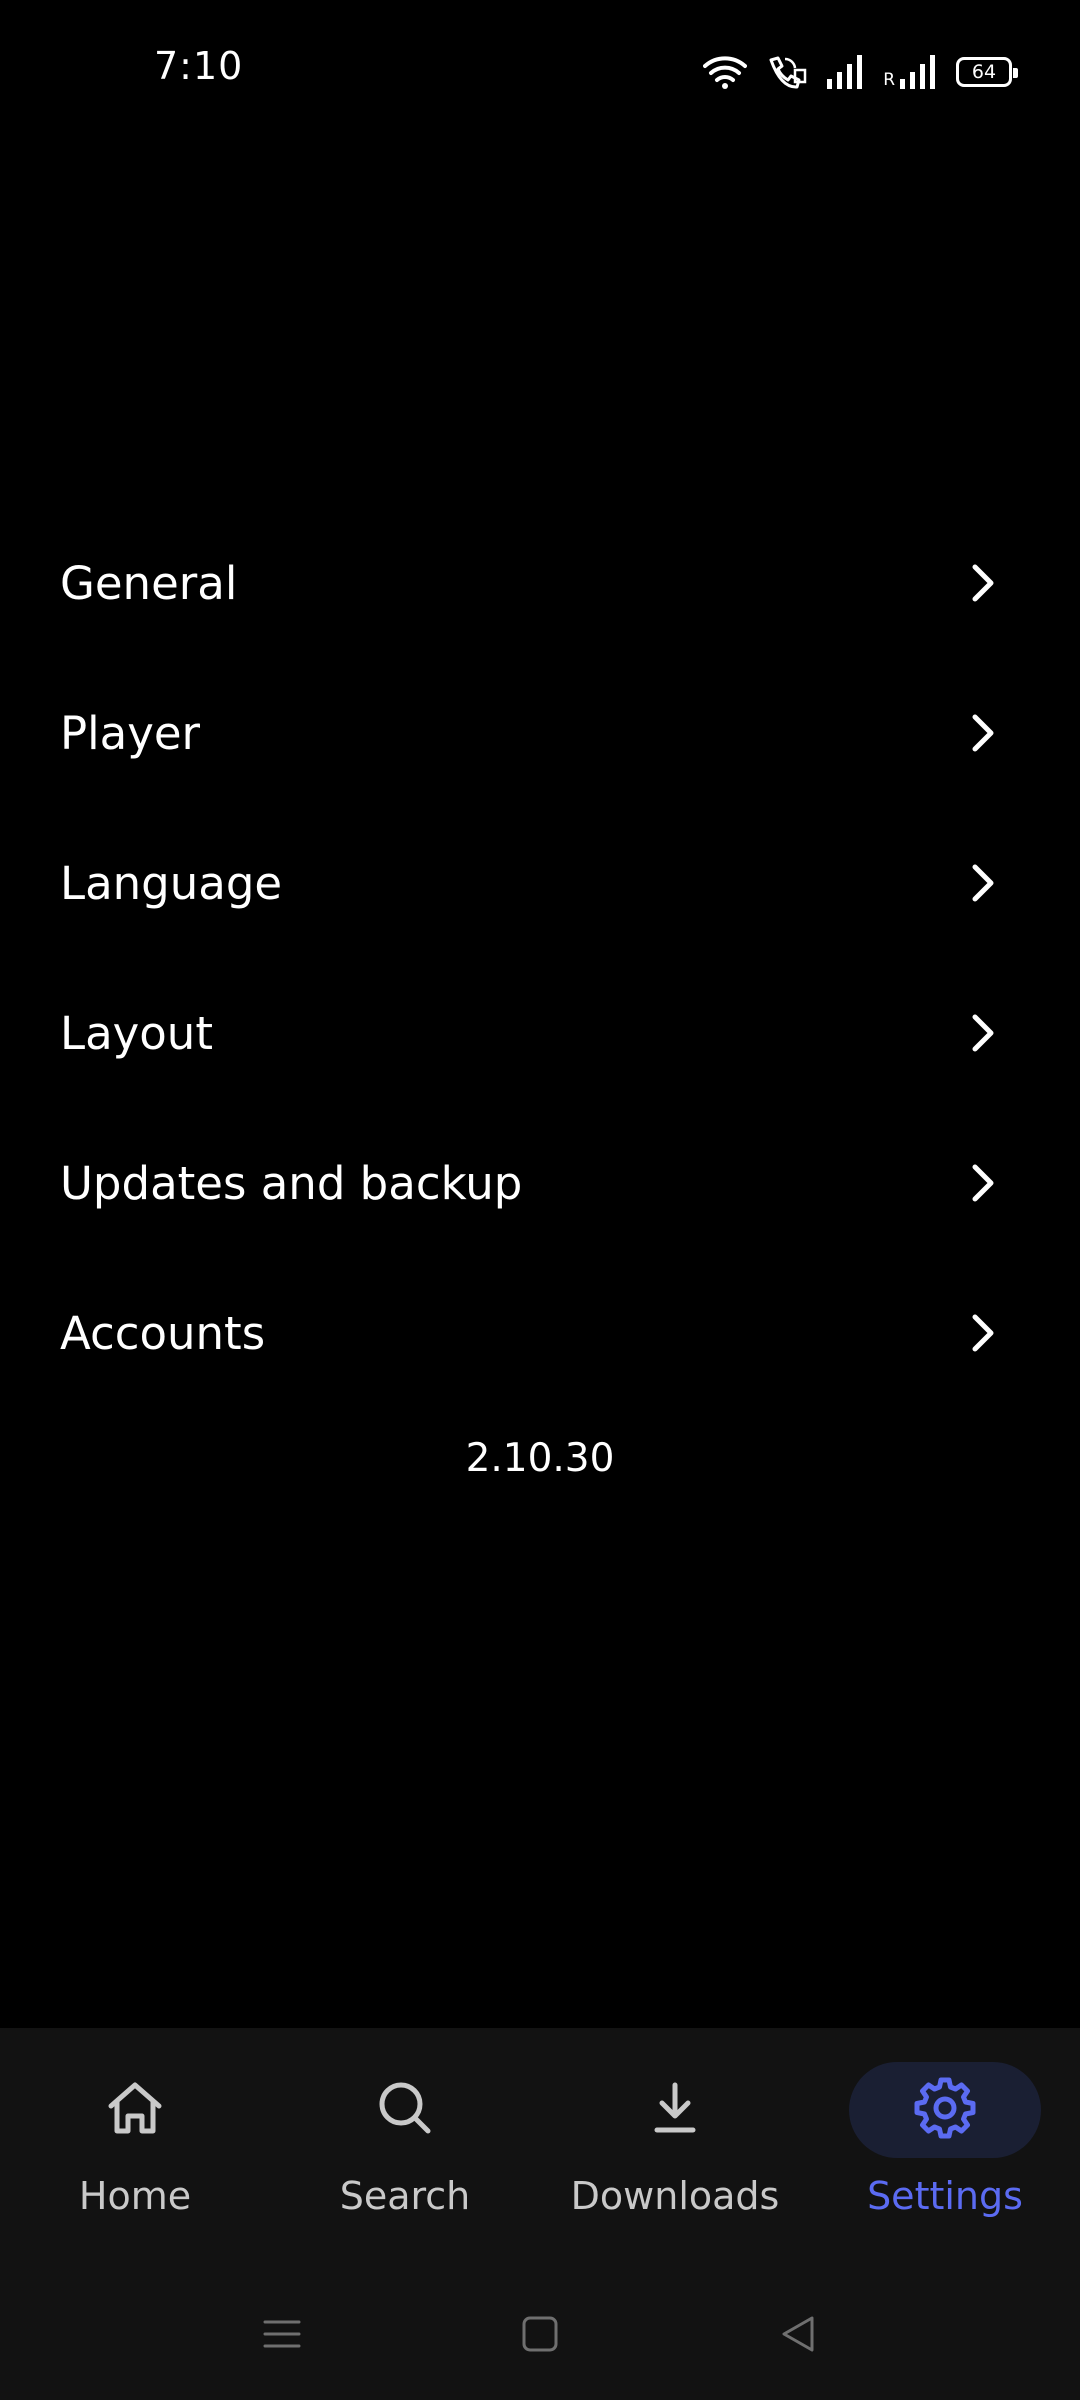 The image size is (1080, 2400). Describe the element at coordinates (798, 2334) in the screenshot. I see `back-triangle-icon` at that location.